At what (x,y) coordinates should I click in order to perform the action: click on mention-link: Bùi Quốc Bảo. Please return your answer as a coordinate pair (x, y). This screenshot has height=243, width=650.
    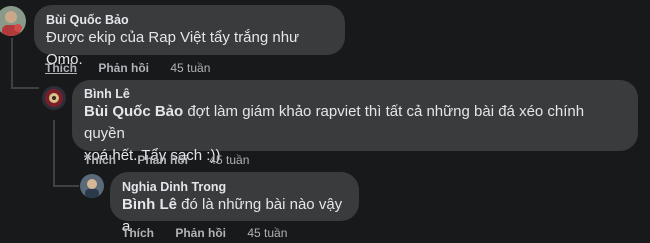
    Looking at the image, I should click on (133, 111).